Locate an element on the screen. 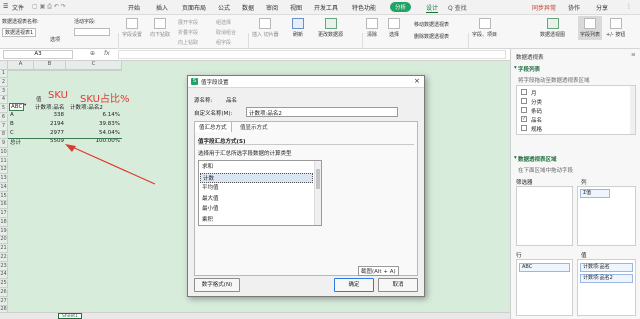 This screenshot has width=640, height=319. row-header: 20 is located at coordinates (4, 240).